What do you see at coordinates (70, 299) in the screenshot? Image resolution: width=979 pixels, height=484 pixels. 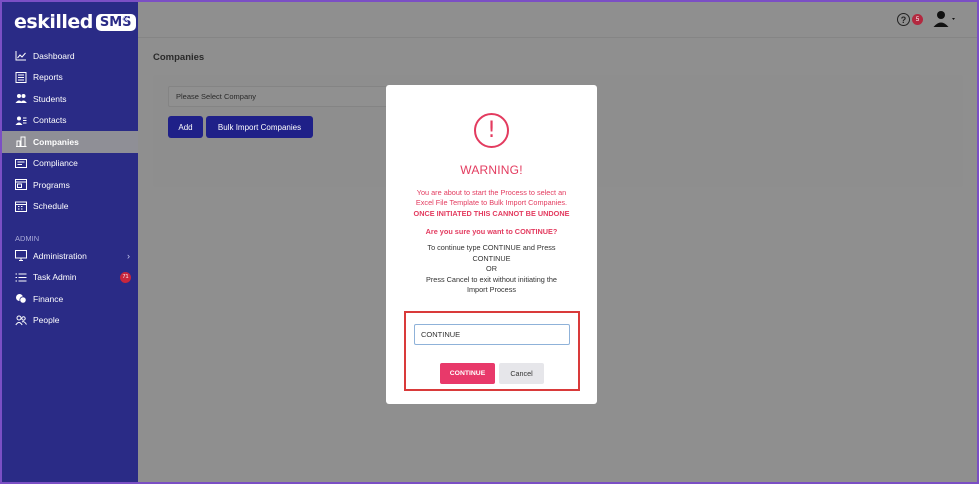 I see `sidebar-item-finance: Finance` at bounding box center [70, 299].